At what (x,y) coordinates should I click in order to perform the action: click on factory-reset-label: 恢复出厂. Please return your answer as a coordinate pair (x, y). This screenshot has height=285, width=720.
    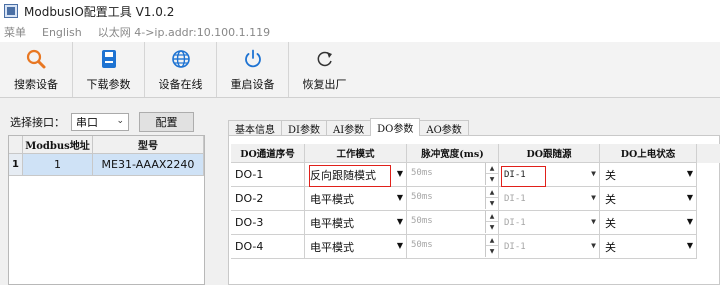
    Looking at the image, I should click on (324, 84).